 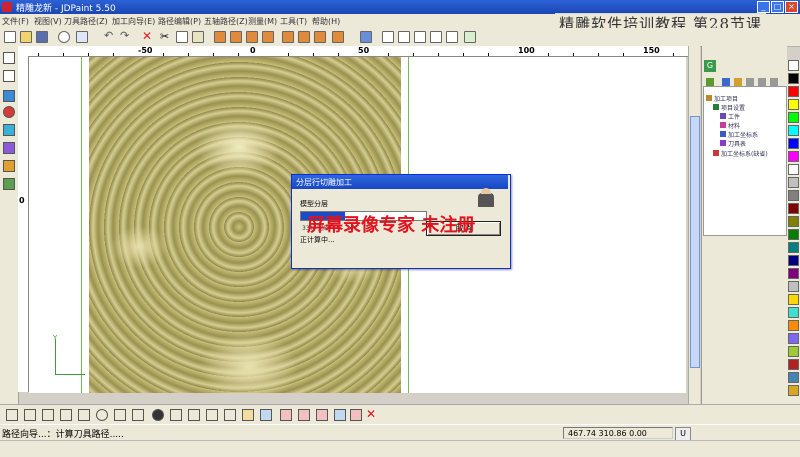 What do you see at coordinates (120, 415) in the screenshot?
I see `perpendicular-tool-icon` at bounding box center [120, 415].